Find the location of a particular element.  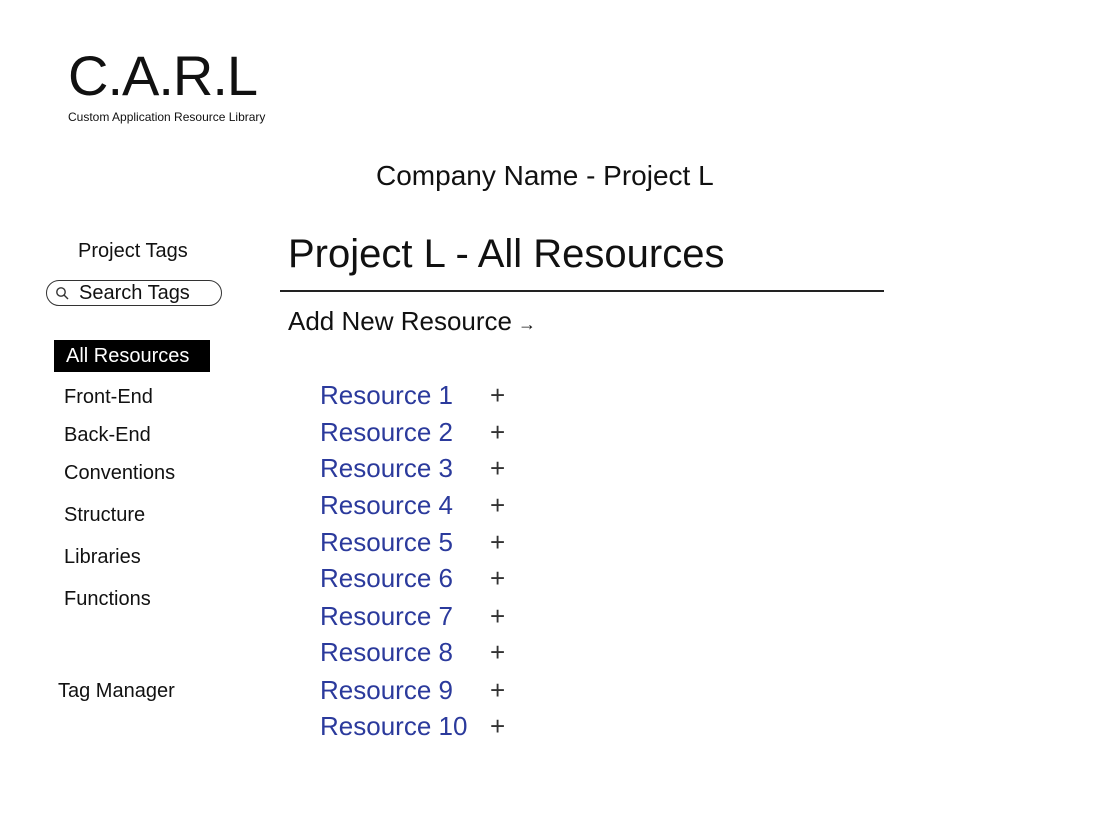

tag-item-structure: Structure is located at coordinates (104, 515).